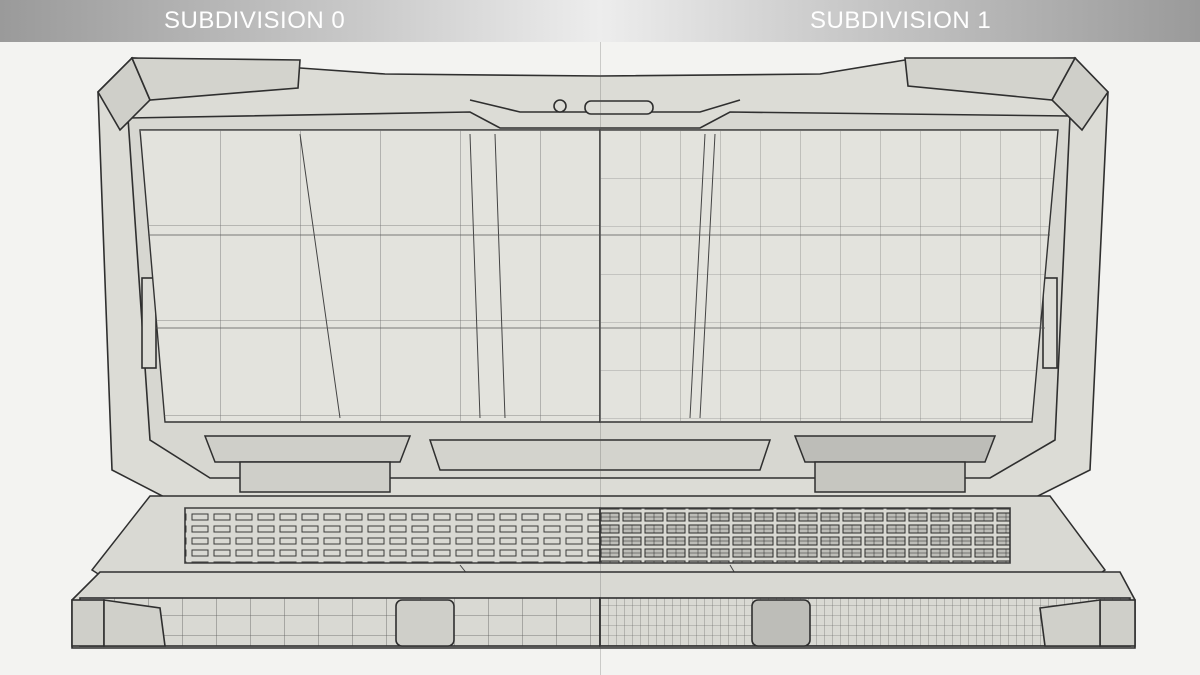 Image resolution: width=1200 pixels, height=675 pixels. Describe the element at coordinates (255, 20) in the screenshot. I see `subdivision-0-label: SUBDIVISION 0` at that location.